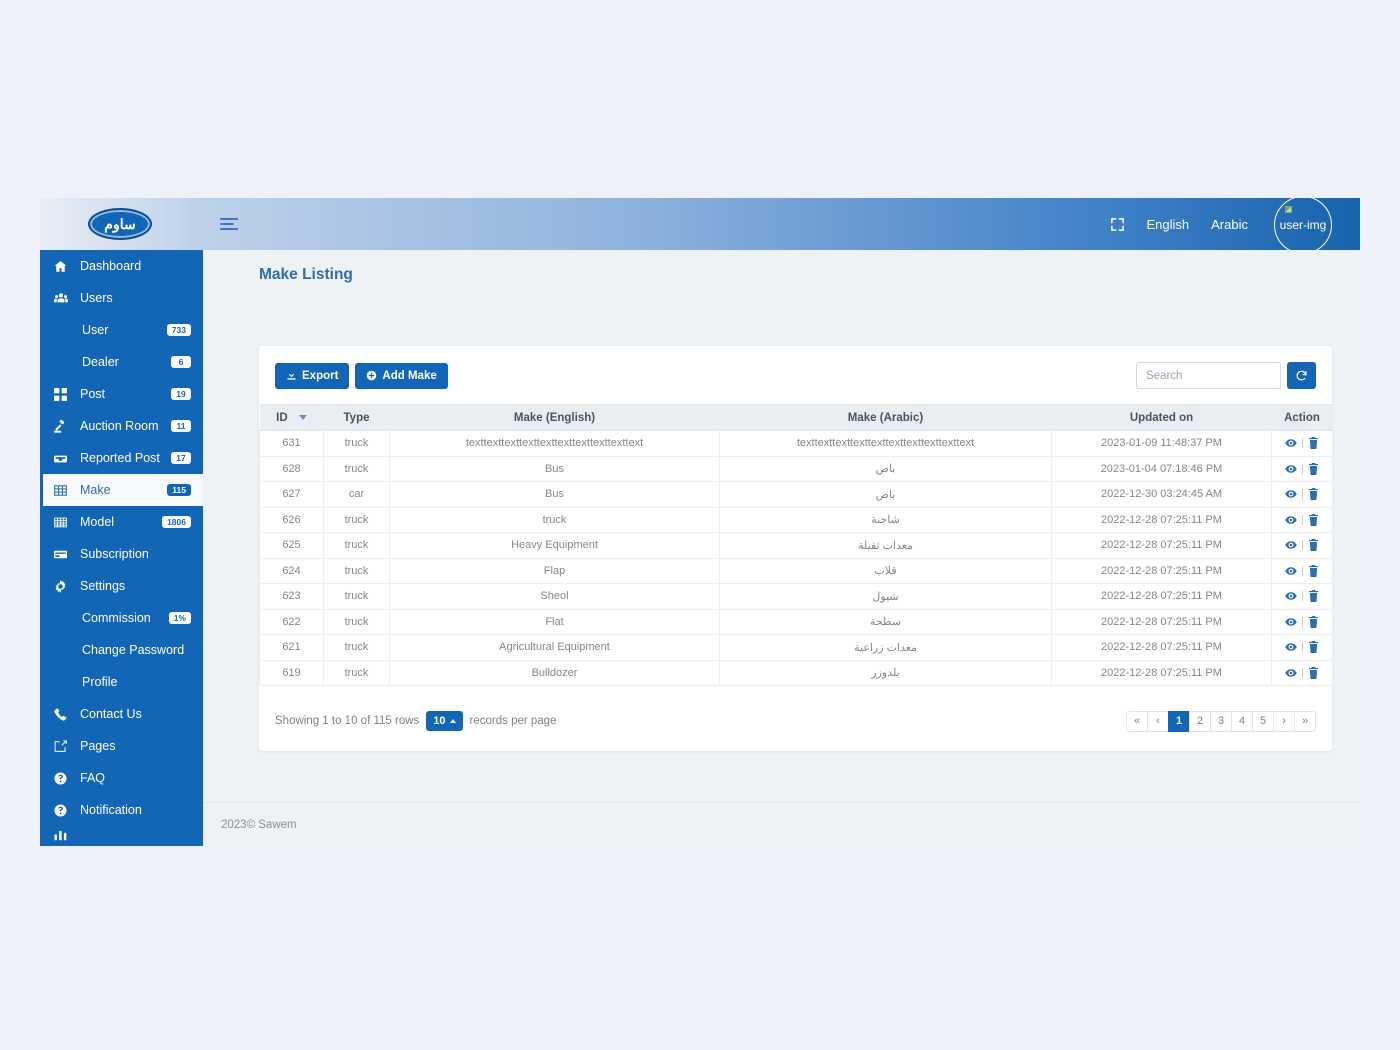 The width and height of the screenshot is (1400, 1050). Describe the element at coordinates (554, 443) in the screenshot. I see `cell-make-english: texttexttexttexttexttexttexttexttexttext` at that location.